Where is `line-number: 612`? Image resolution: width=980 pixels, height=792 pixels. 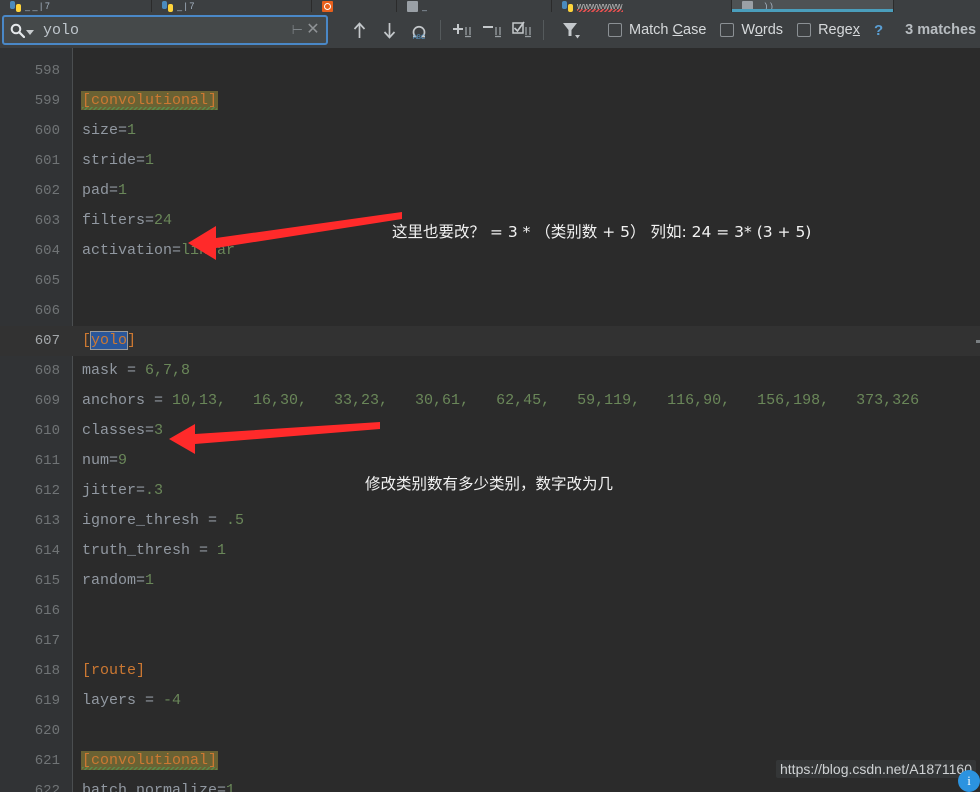
line-number: 612 is located at coordinates (47, 491).